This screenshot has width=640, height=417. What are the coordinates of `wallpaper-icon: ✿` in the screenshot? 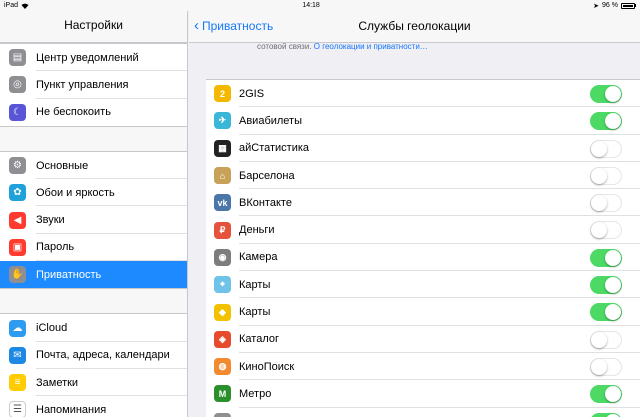 It's located at (17, 193).